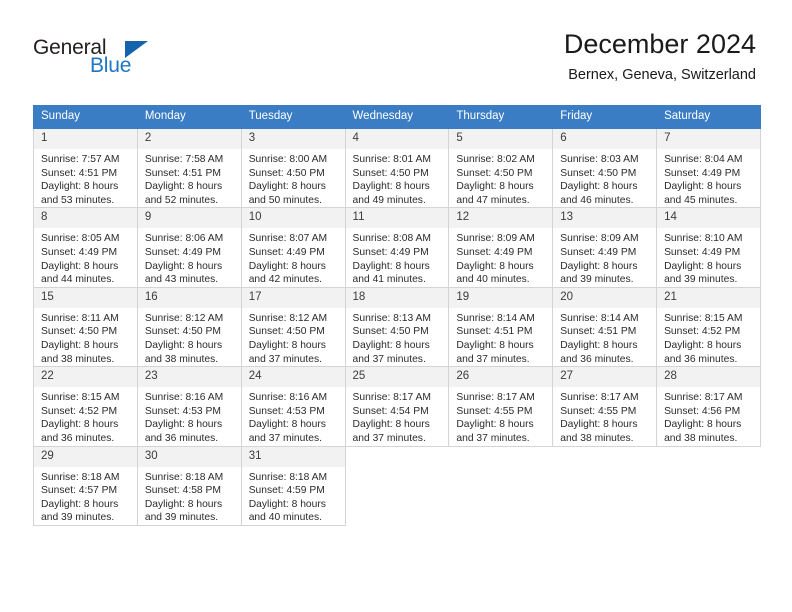  I want to click on page-subtitle: Bernex, Geneva, Switzerland, so click(662, 75).